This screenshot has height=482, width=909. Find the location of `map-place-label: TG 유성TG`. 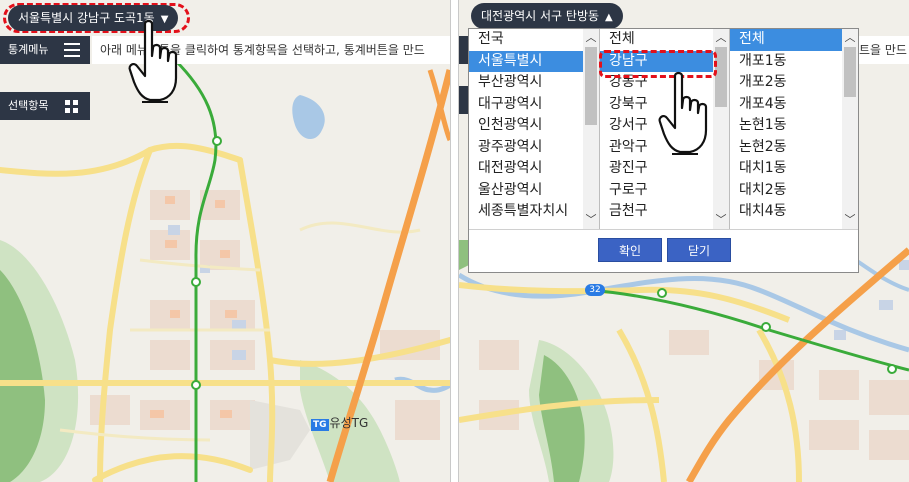

map-place-label: TG 유성TG is located at coordinates (339, 422).